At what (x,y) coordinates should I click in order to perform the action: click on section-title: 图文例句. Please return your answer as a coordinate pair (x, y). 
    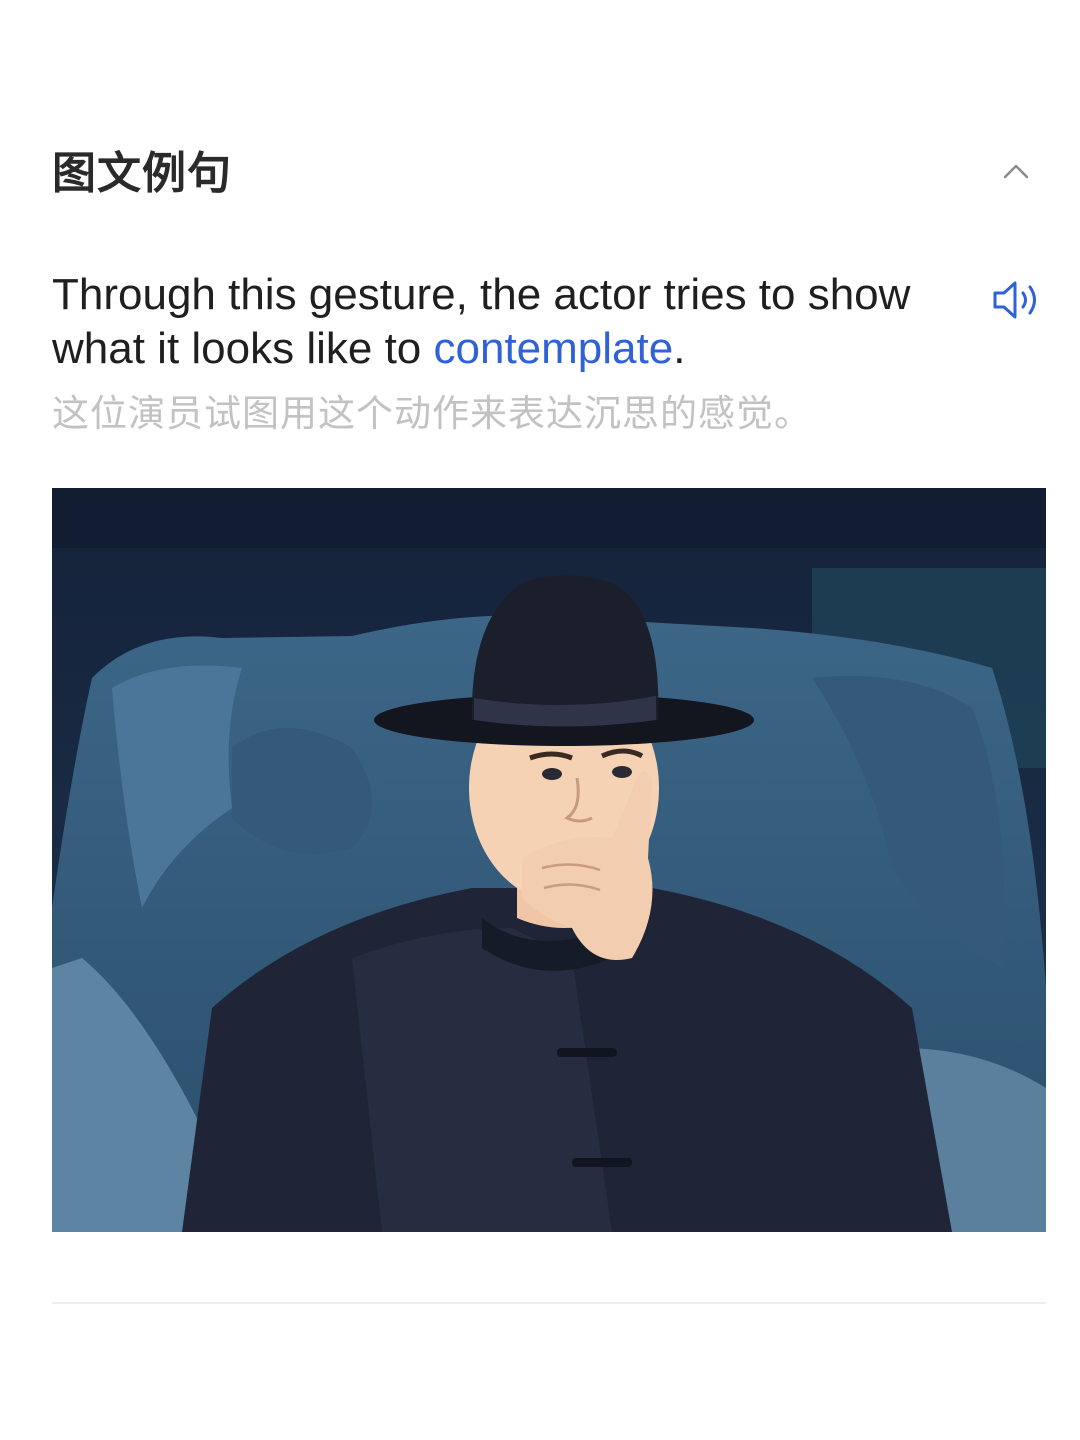
    Looking at the image, I should click on (142, 173).